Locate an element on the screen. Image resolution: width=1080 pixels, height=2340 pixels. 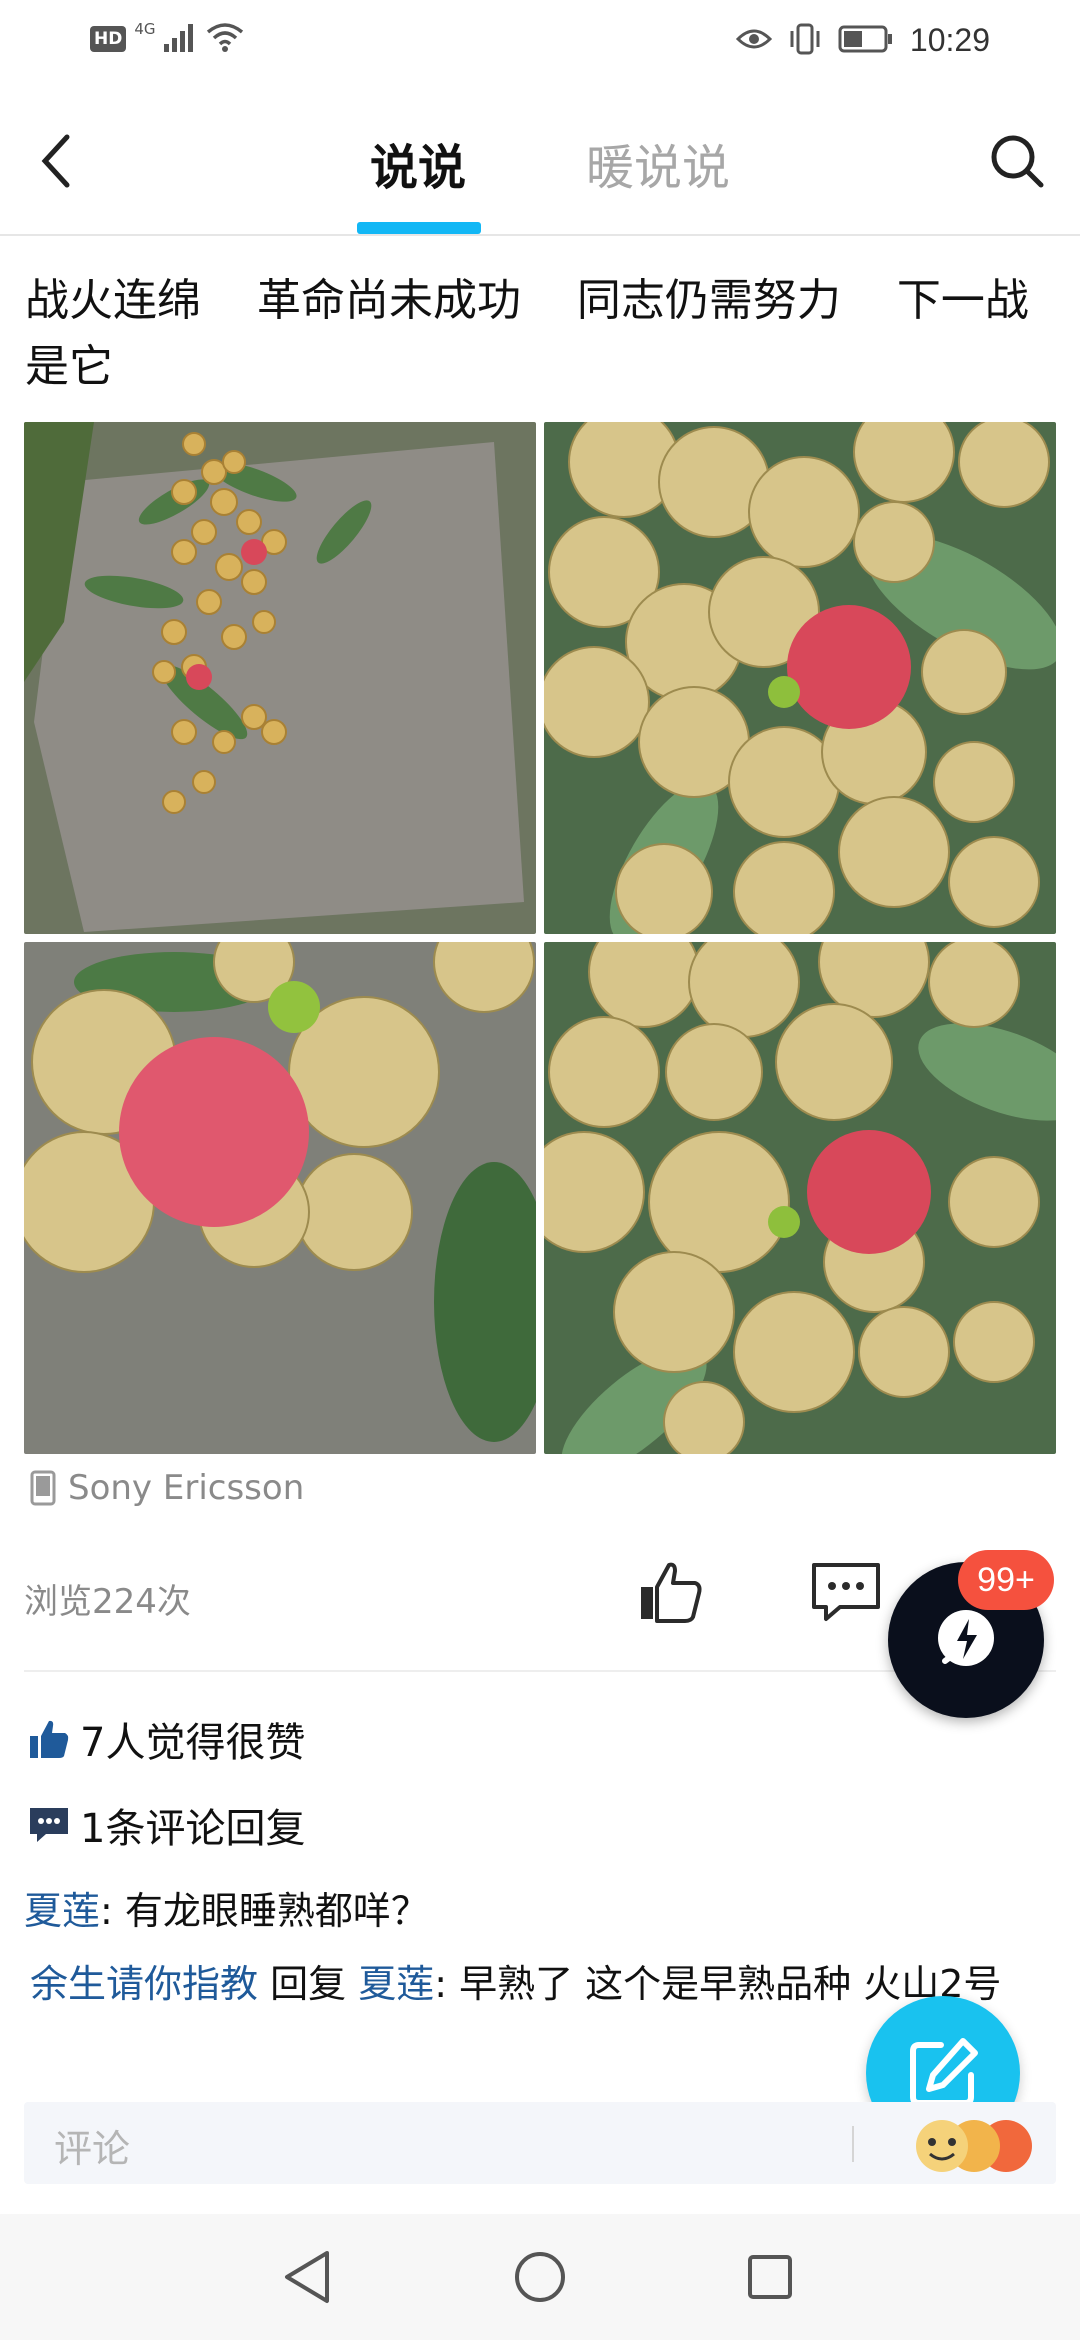
comment-text: : 有龙眼睡熟都咩？ is located at coordinates (264, 1911).